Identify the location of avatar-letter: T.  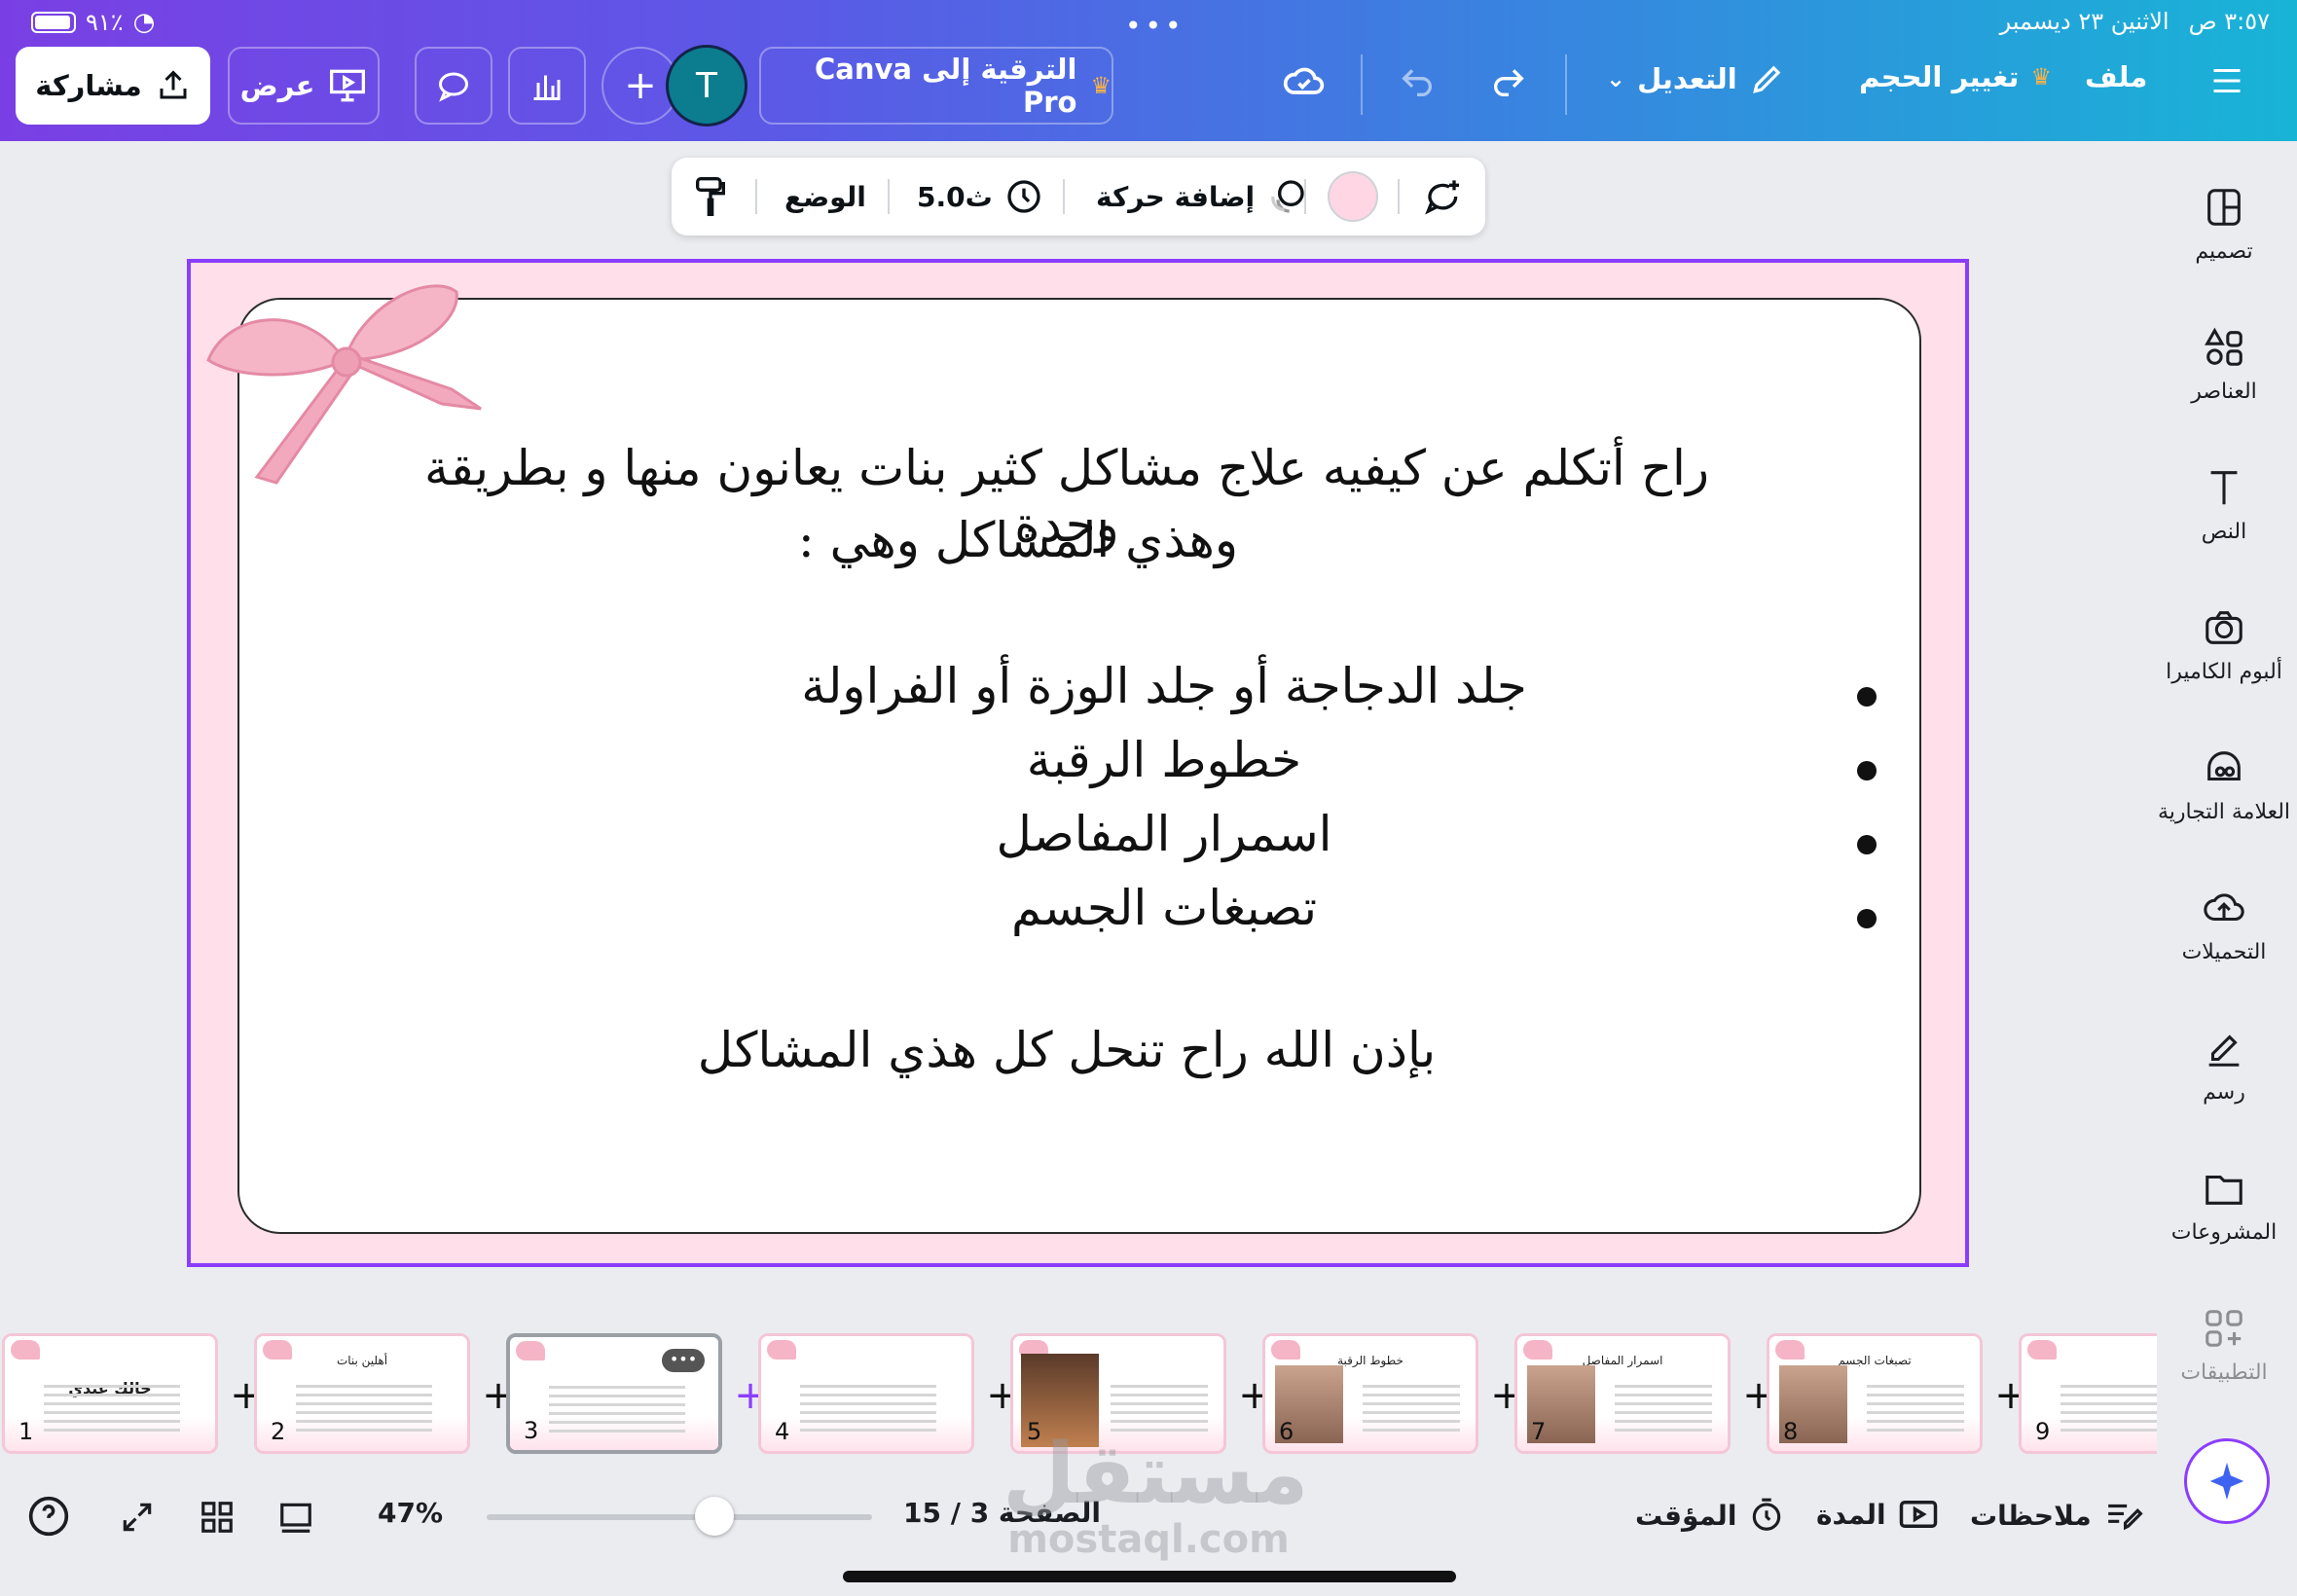
(706, 85).